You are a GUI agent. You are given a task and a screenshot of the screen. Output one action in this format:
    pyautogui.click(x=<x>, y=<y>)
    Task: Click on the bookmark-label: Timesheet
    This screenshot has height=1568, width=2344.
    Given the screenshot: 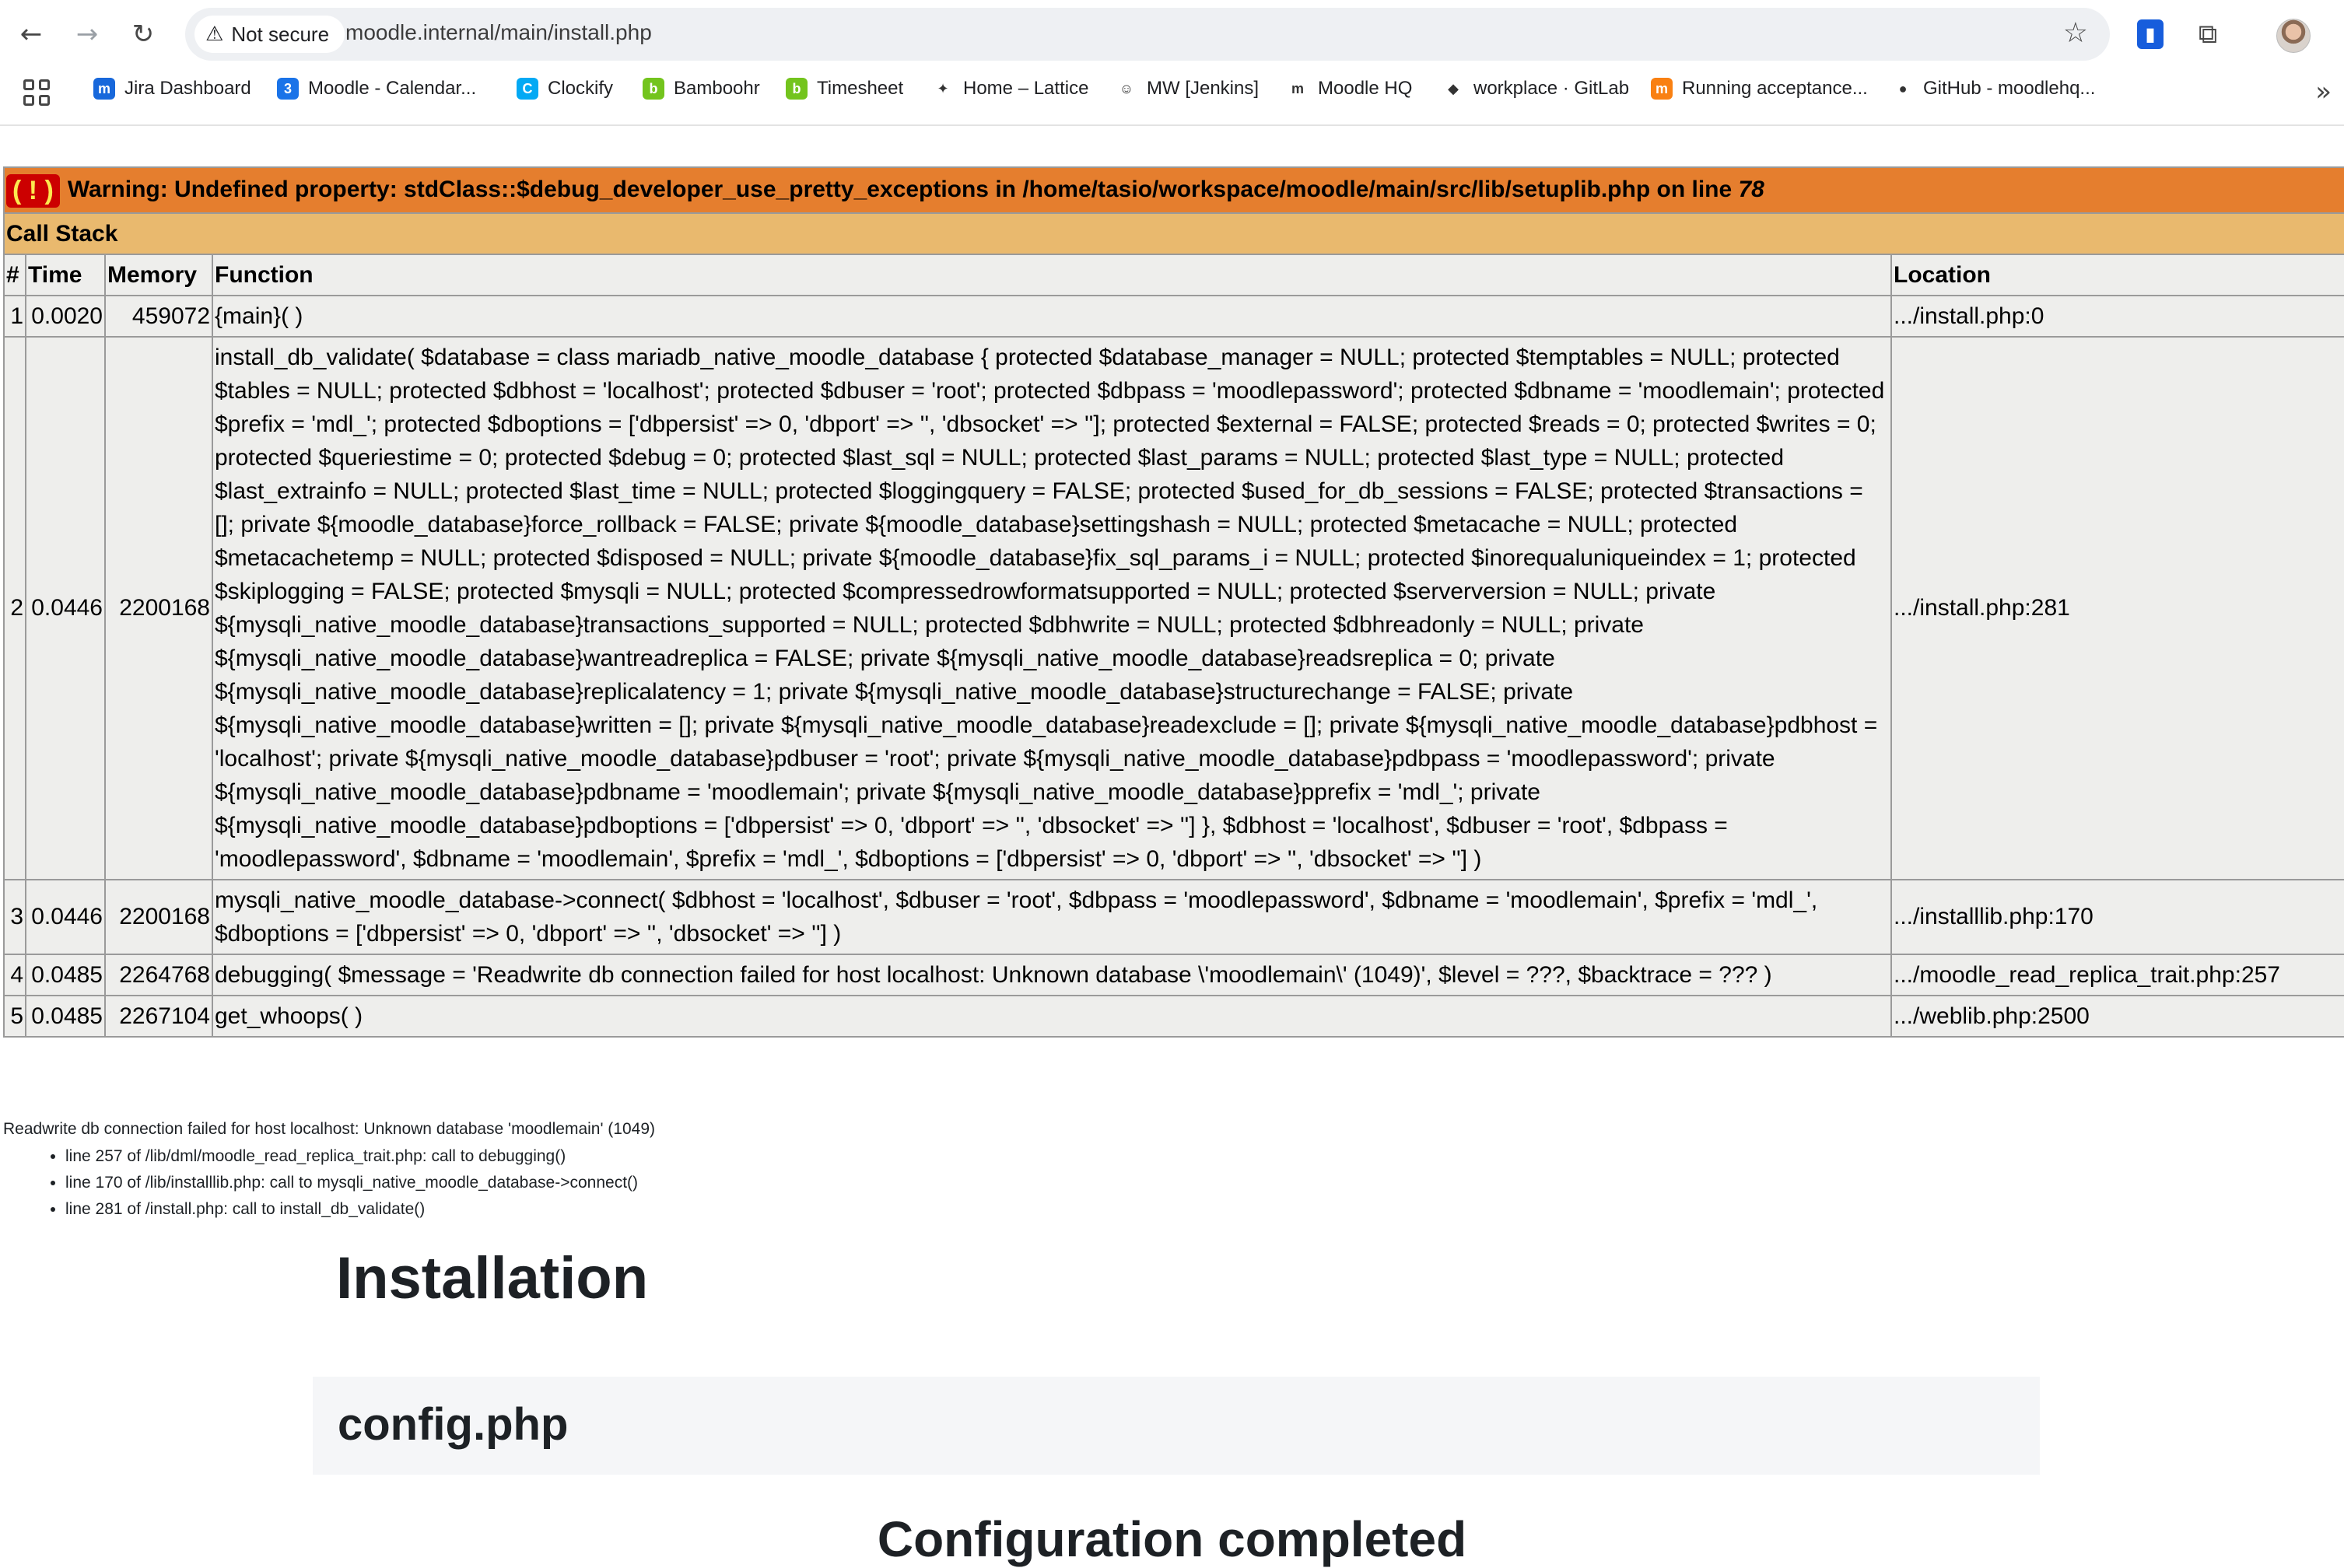 What is the action you would take?
    pyautogui.click(x=861, y=88)
    